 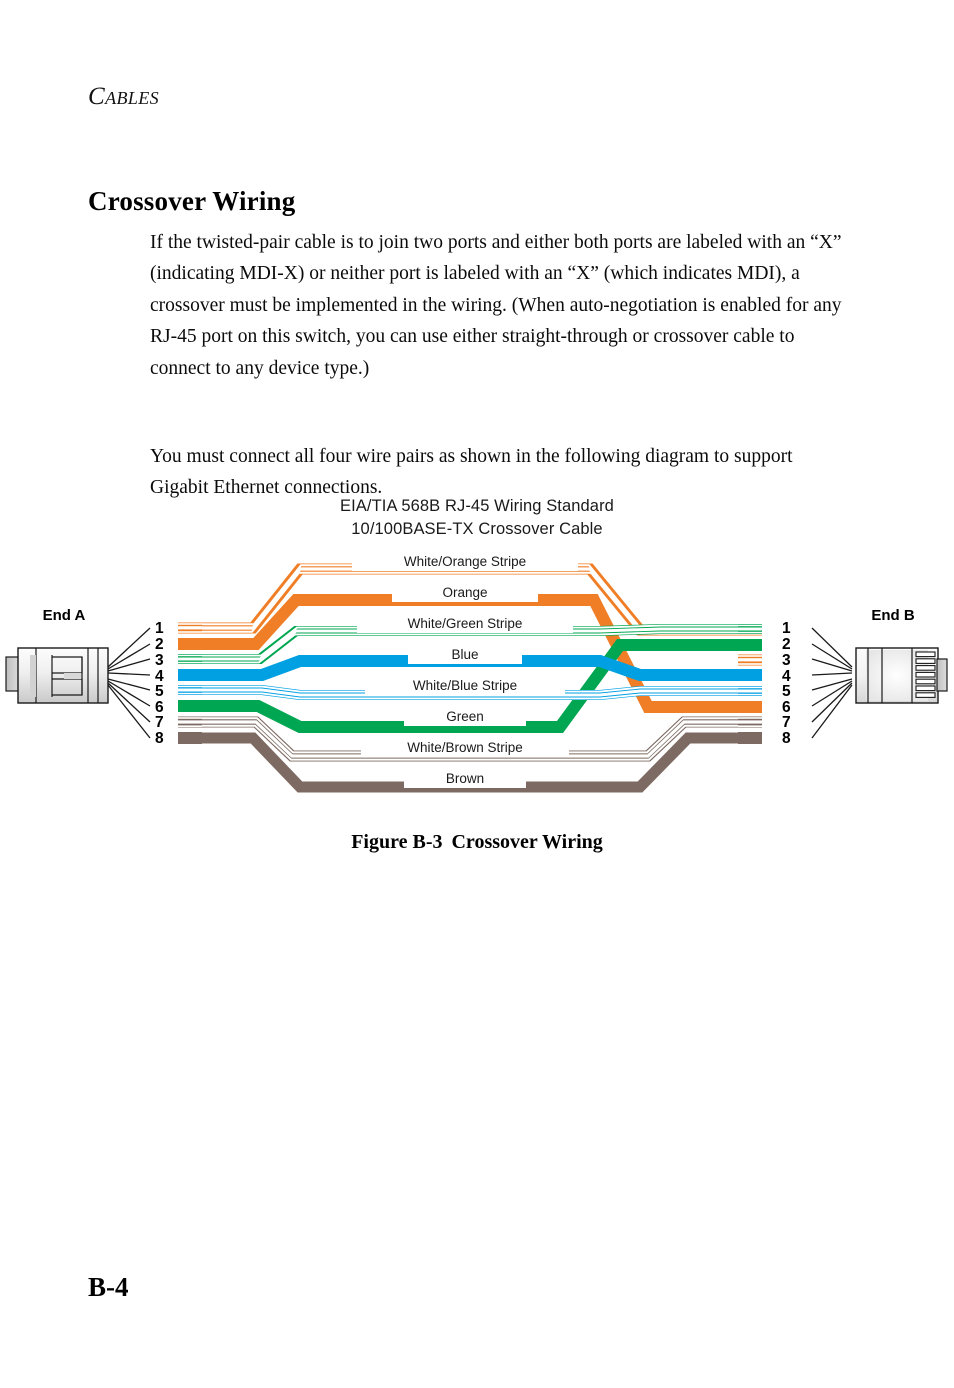 What do you see at coordinates (786, 738) in the screenshot?
I see `pin-number-b-8: 8` at bounding box center [786, 738].